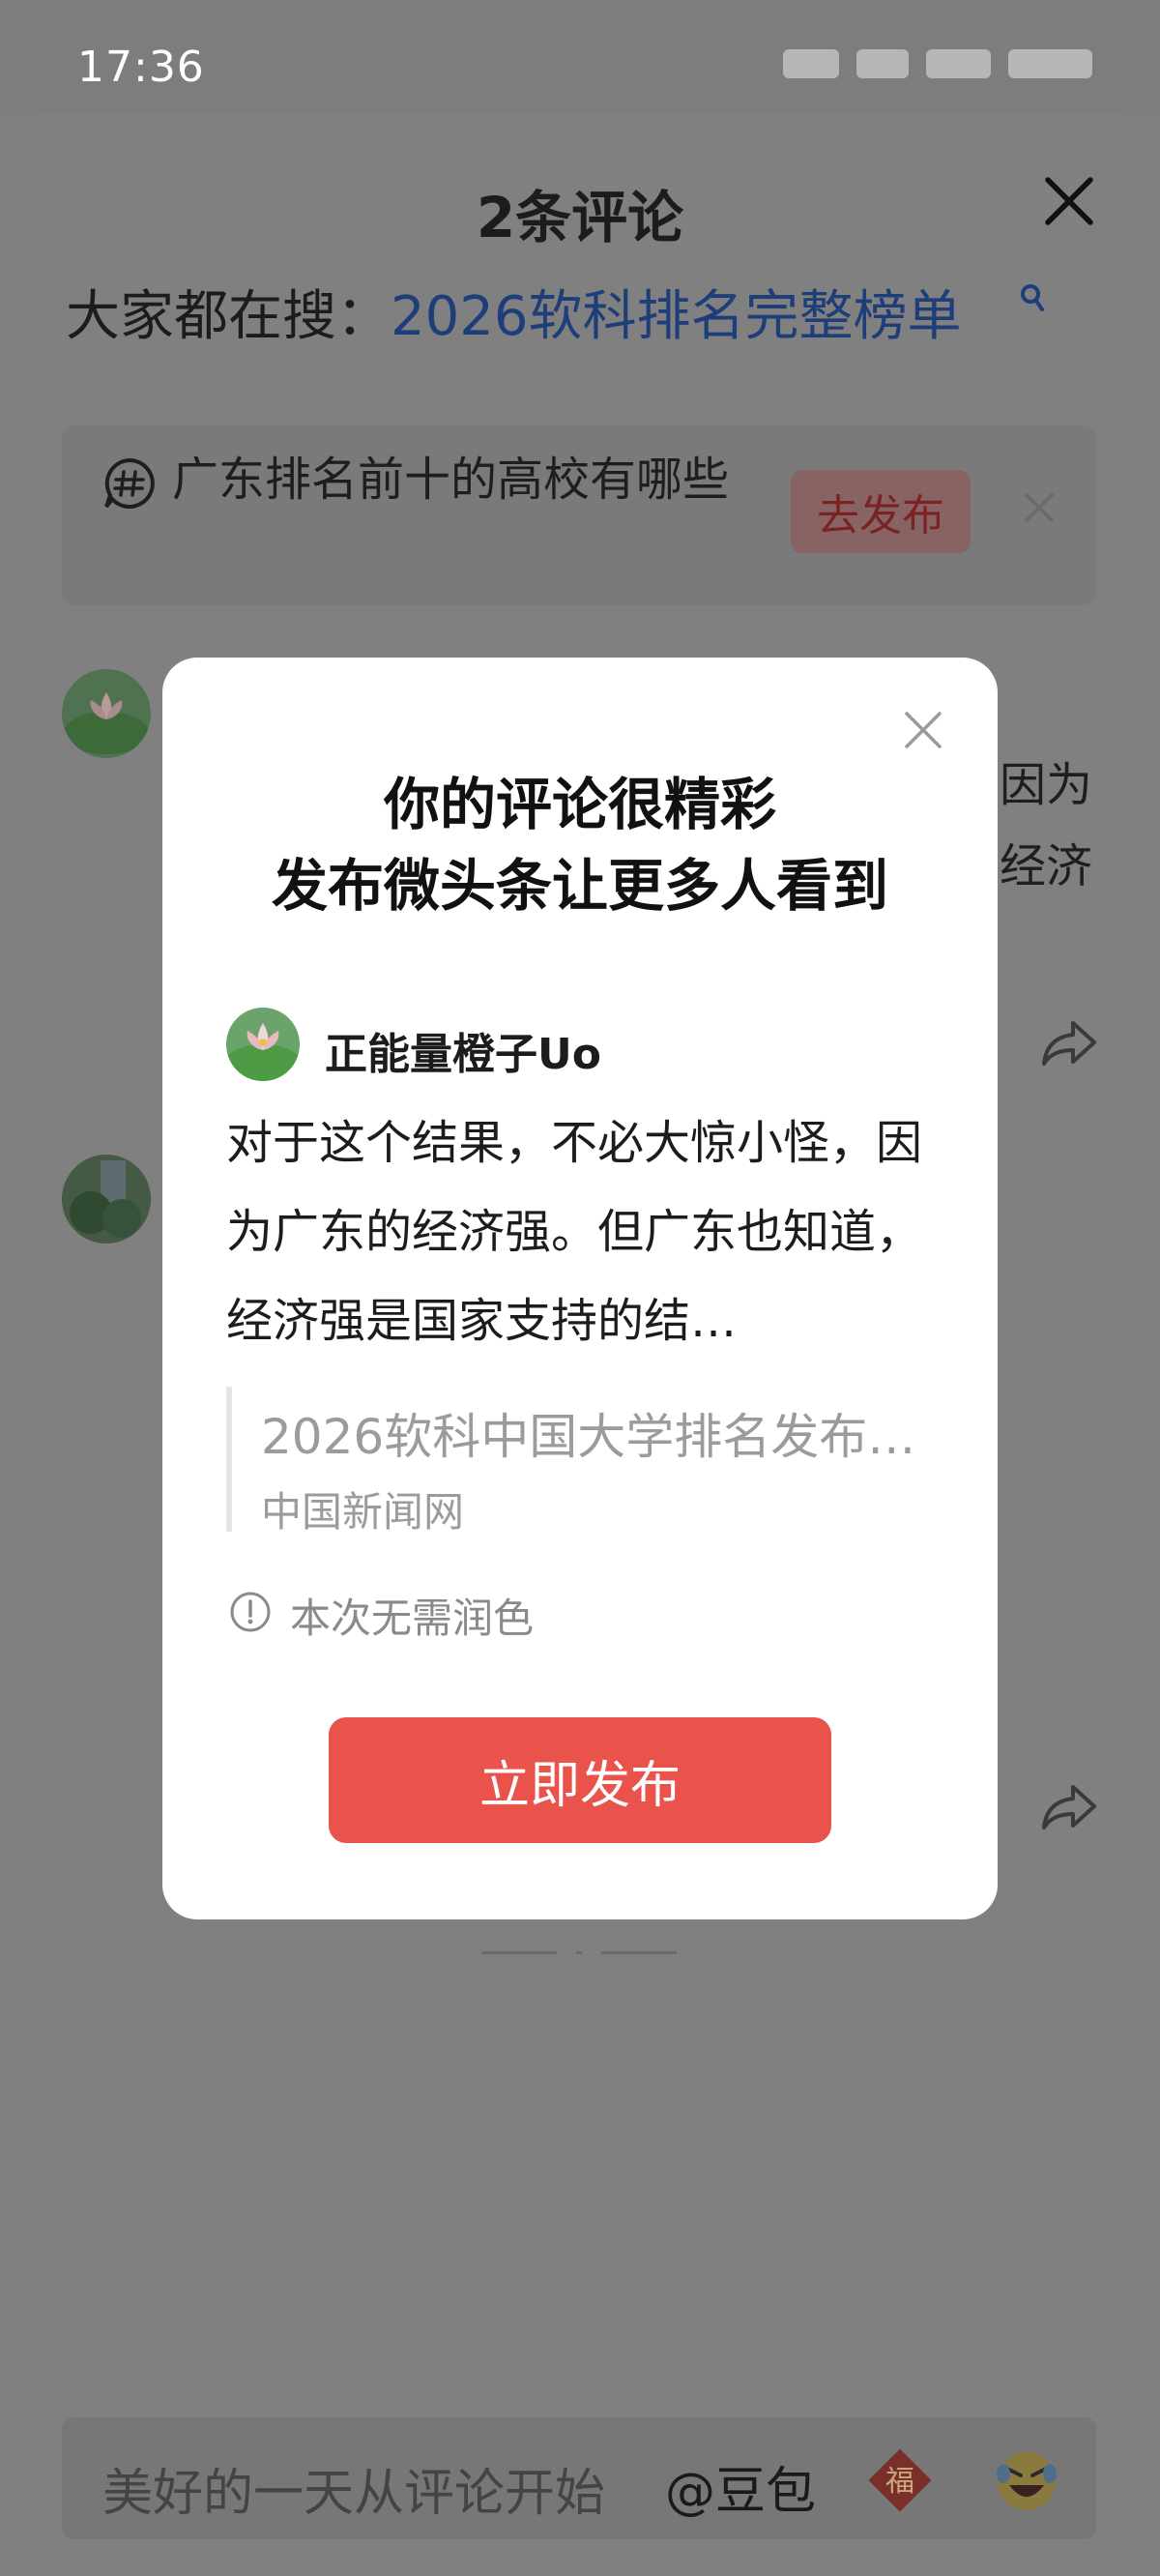 This screenshot has width=1160, height=2576. What do you see at coordinates (1032, 297) in the screenshot?
I see `search-icon` at bounding box center [1032, 297].